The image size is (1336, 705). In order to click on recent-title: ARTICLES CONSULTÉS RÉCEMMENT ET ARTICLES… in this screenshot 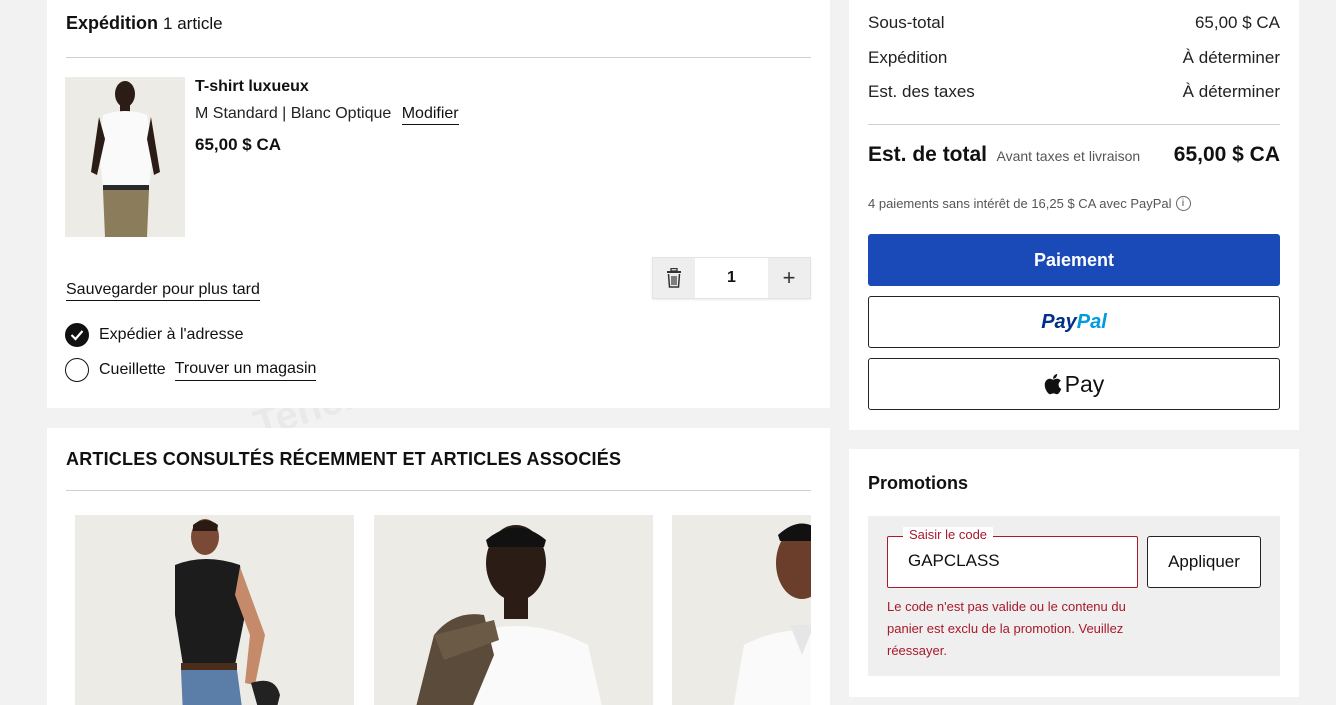, I will do `click(344, 459)`.